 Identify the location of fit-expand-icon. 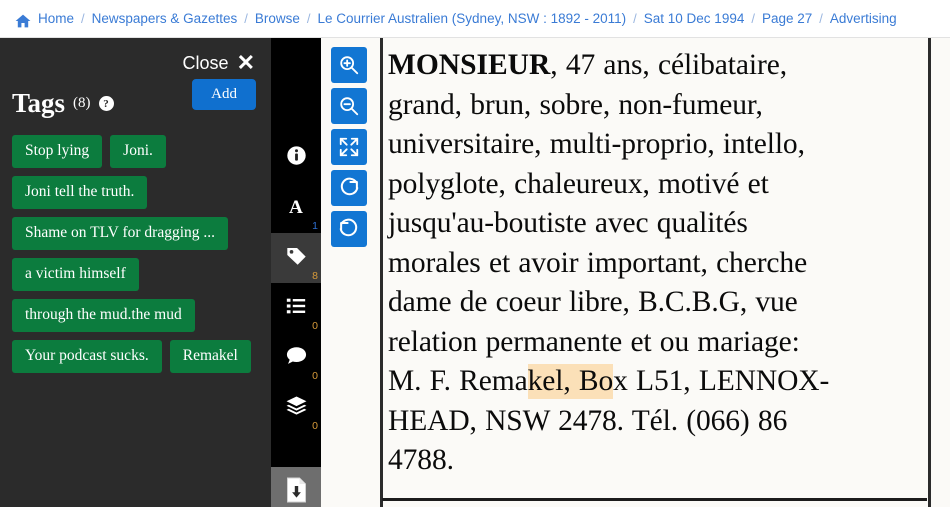
(349, 147).